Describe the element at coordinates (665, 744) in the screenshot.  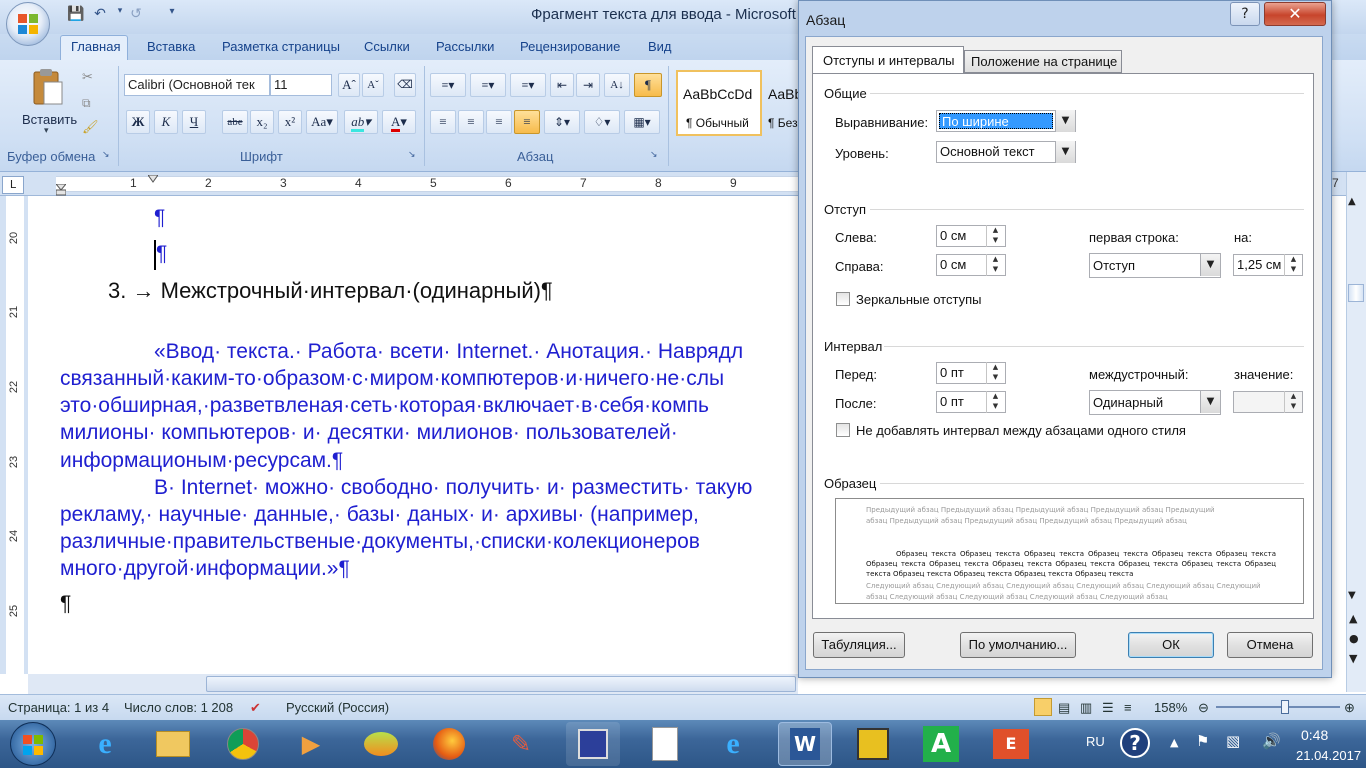
I see `blank-doc-icon` at that location.